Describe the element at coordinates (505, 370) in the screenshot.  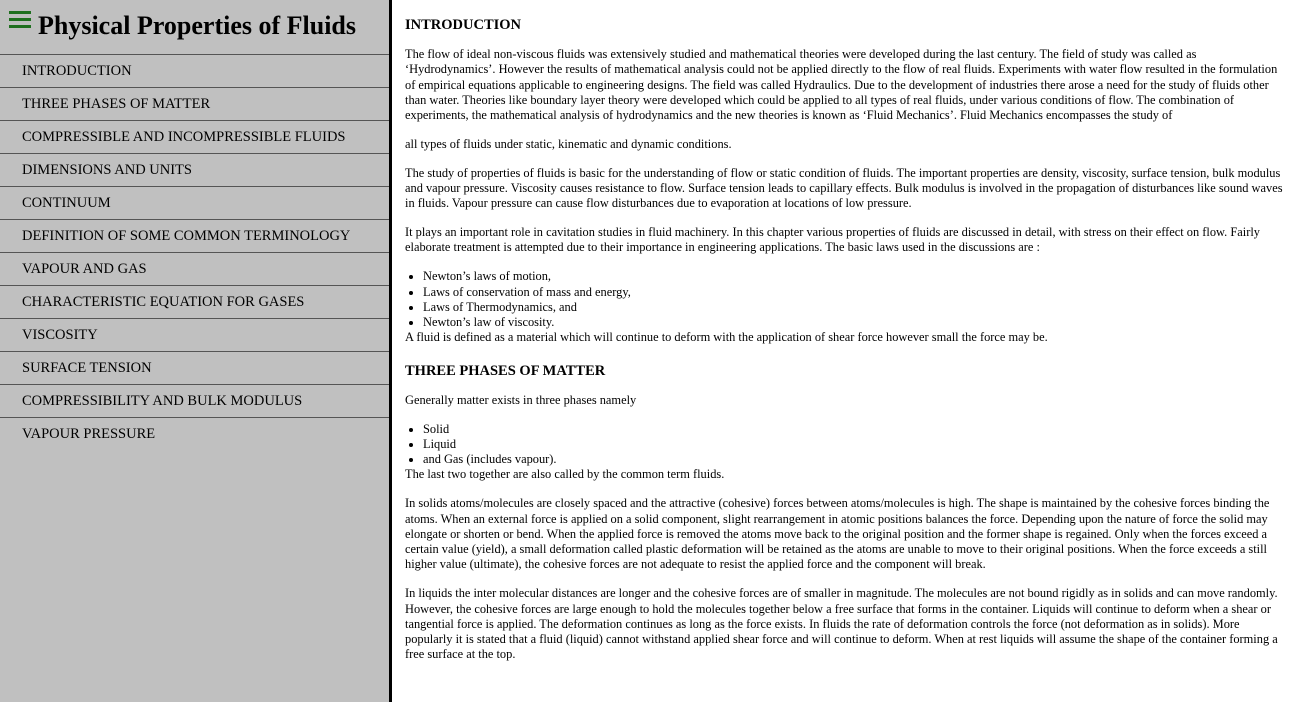
I see `section-heading-three-phases: THREE PHASES OF MATTER` at that location.